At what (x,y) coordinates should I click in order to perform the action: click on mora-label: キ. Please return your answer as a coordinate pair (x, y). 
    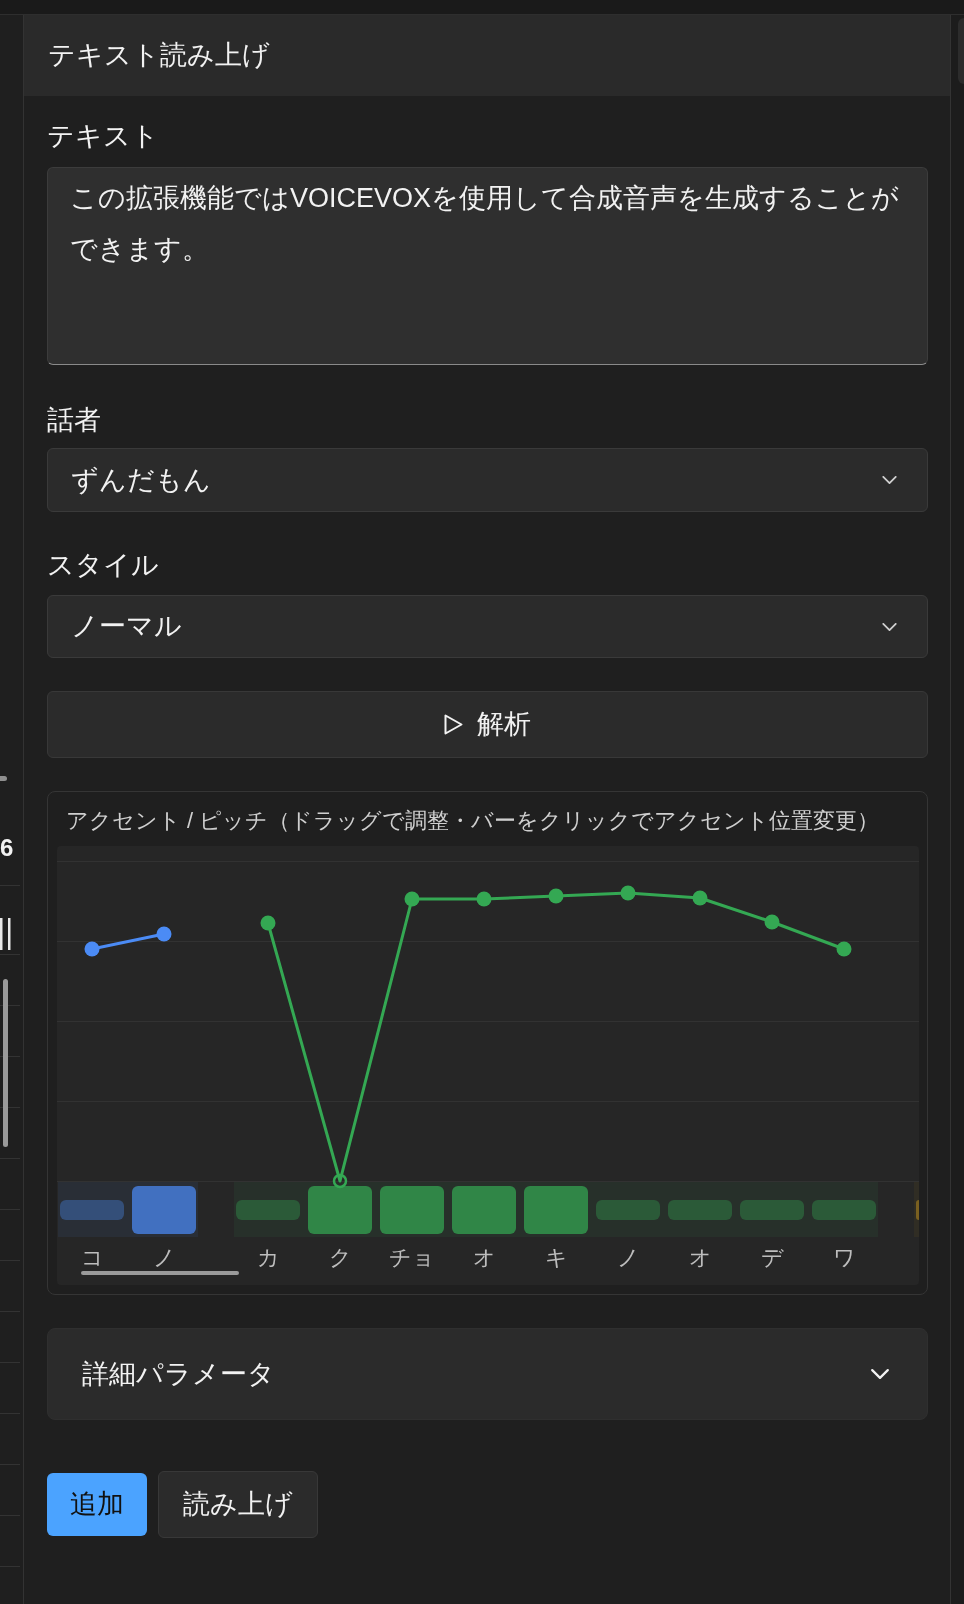
    Looking at the image, I should click on (556, 1257).